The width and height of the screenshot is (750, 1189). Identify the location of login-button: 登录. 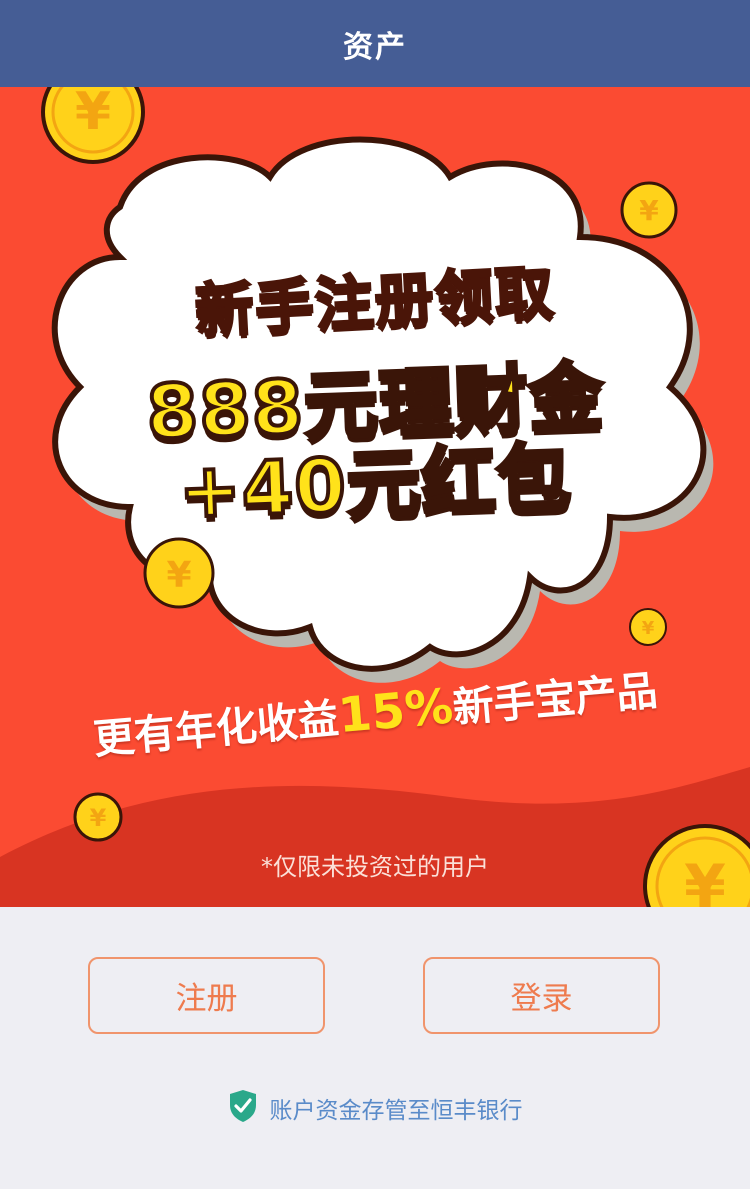
(541, 995).